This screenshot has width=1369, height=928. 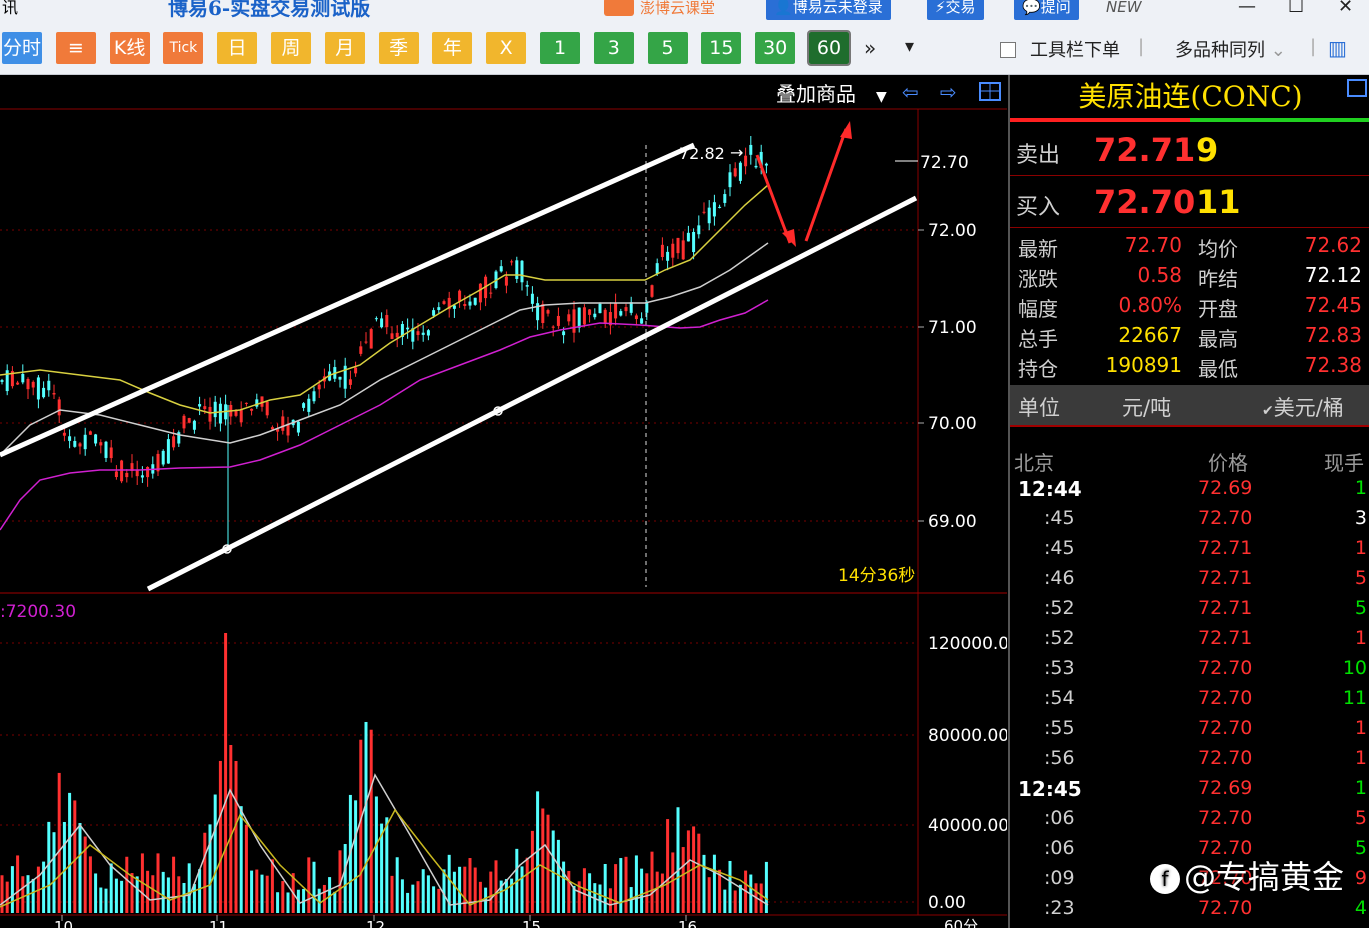 What do you see at coordinates (1038, 207) in the screenshot?
I see `buy-label: 买入` at bounding box center [1038, 207].